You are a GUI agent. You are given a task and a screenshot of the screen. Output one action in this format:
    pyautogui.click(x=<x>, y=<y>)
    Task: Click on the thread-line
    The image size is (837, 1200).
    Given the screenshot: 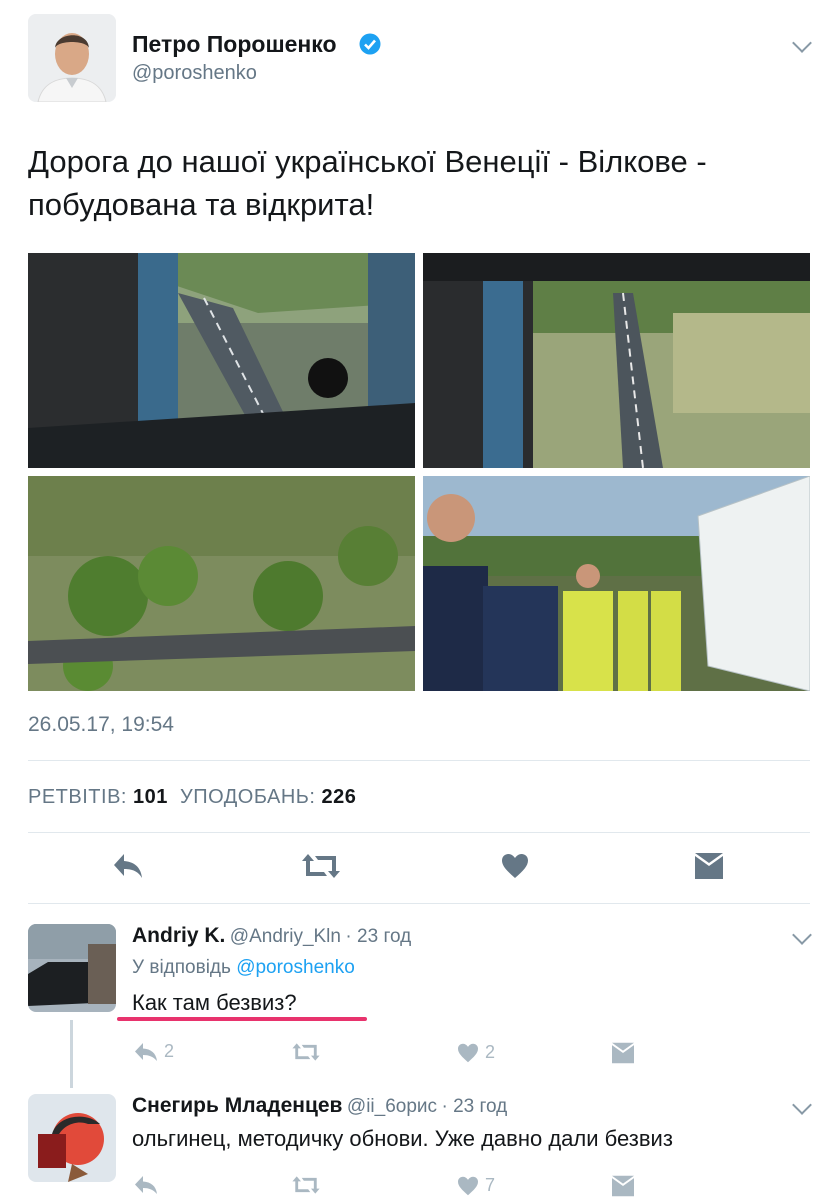 What is the action you would take?
    pyautogui.click(x=71, y=1054)
    